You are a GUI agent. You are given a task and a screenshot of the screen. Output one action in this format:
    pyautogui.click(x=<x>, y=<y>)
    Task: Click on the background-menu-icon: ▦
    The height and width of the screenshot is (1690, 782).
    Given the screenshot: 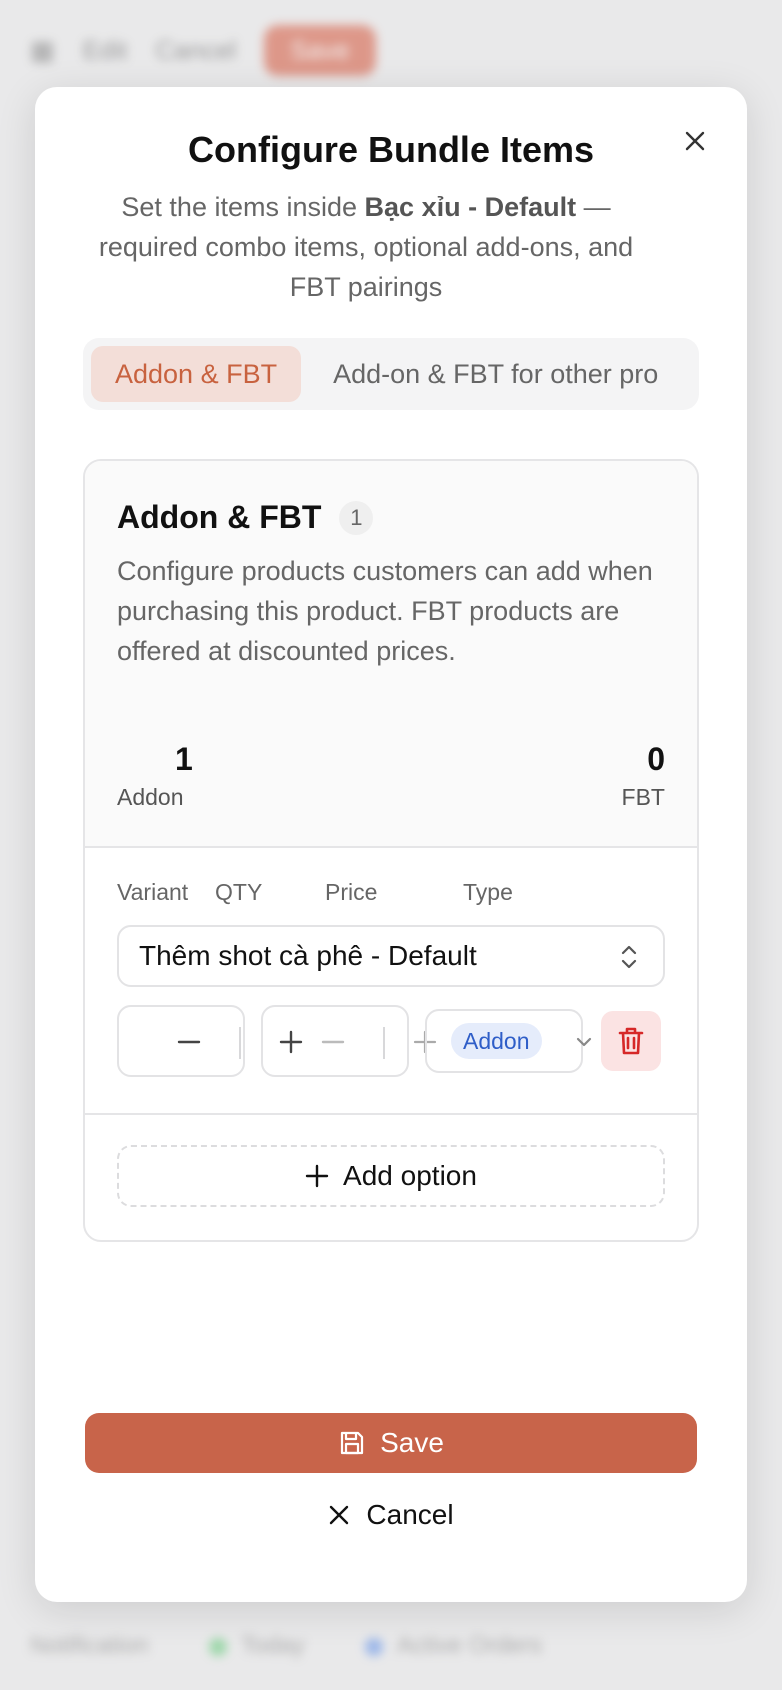 What is the action you would take?
    pyautogui.click(x=42, y=49)
    